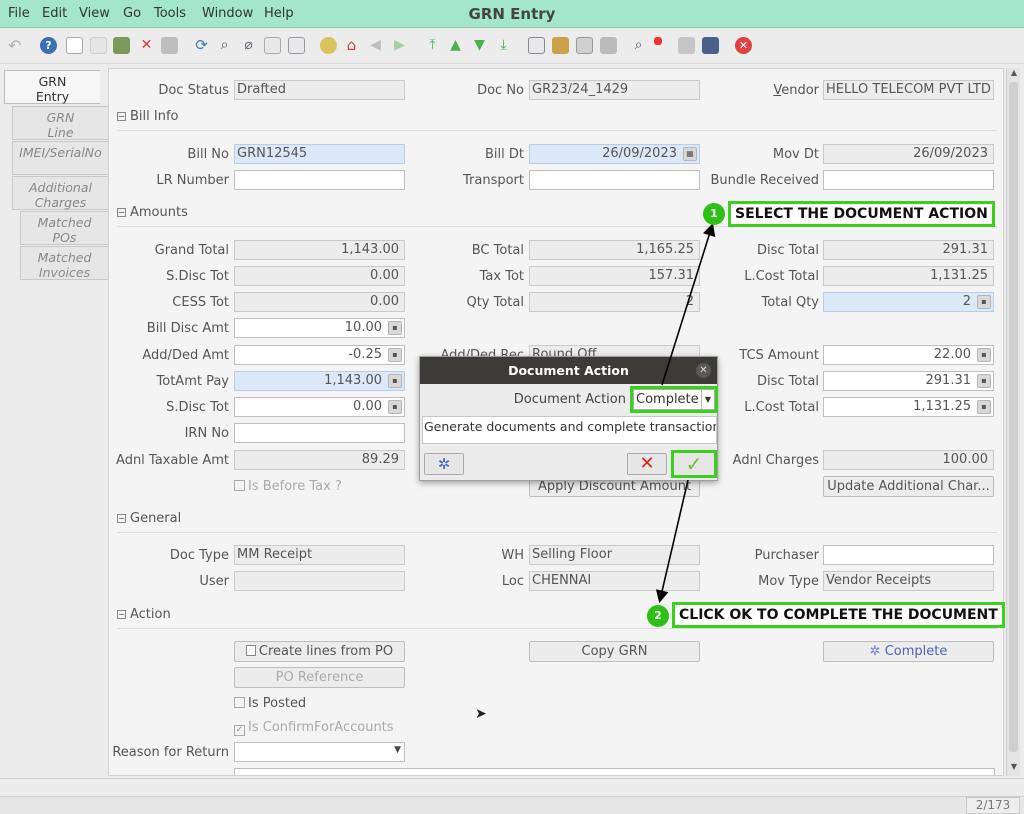  Describe the element at coordinates (838, 615) in the screenshot. I see `callout-2: CLICK OK TO COMPLETE THE DOCUMENT` at that location.